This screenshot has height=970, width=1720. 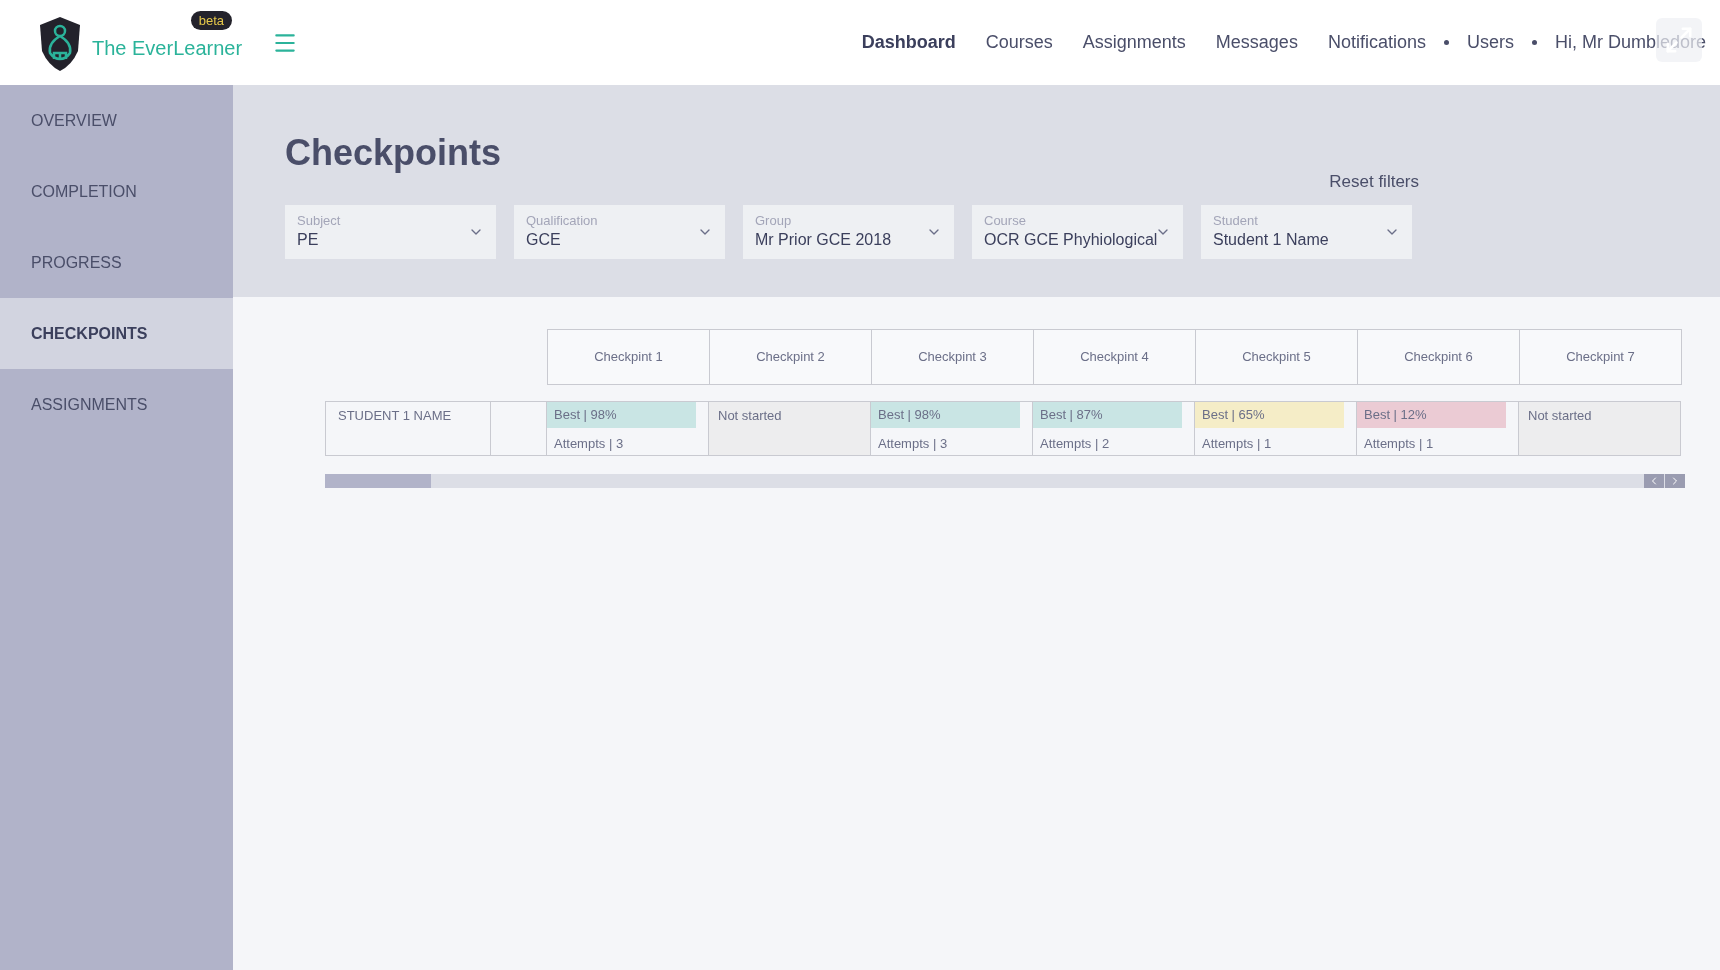 I want to click on nav-link: Assignments, so click(x=1134, y=42).